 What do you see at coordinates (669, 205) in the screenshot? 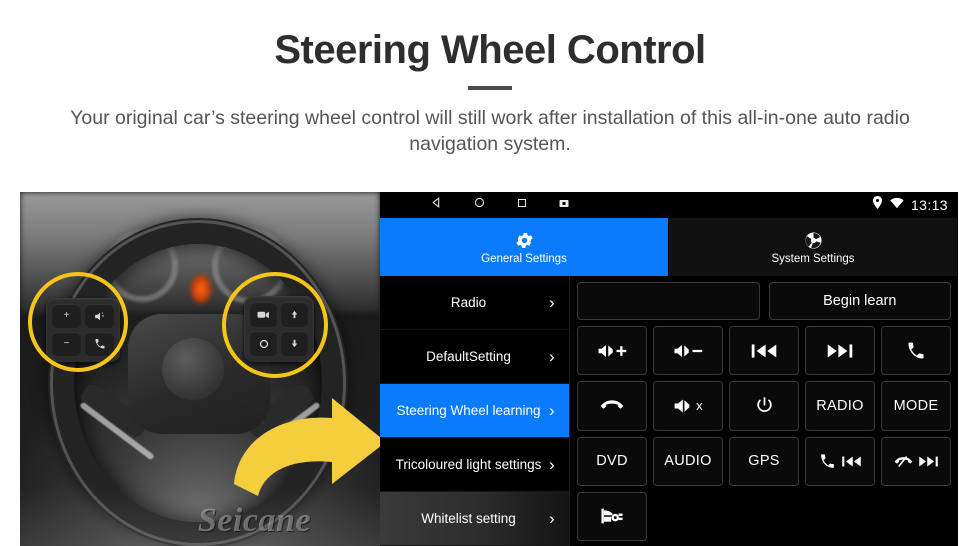
I see `android-status-bar: 13:13` at bounding box center [669, 205].